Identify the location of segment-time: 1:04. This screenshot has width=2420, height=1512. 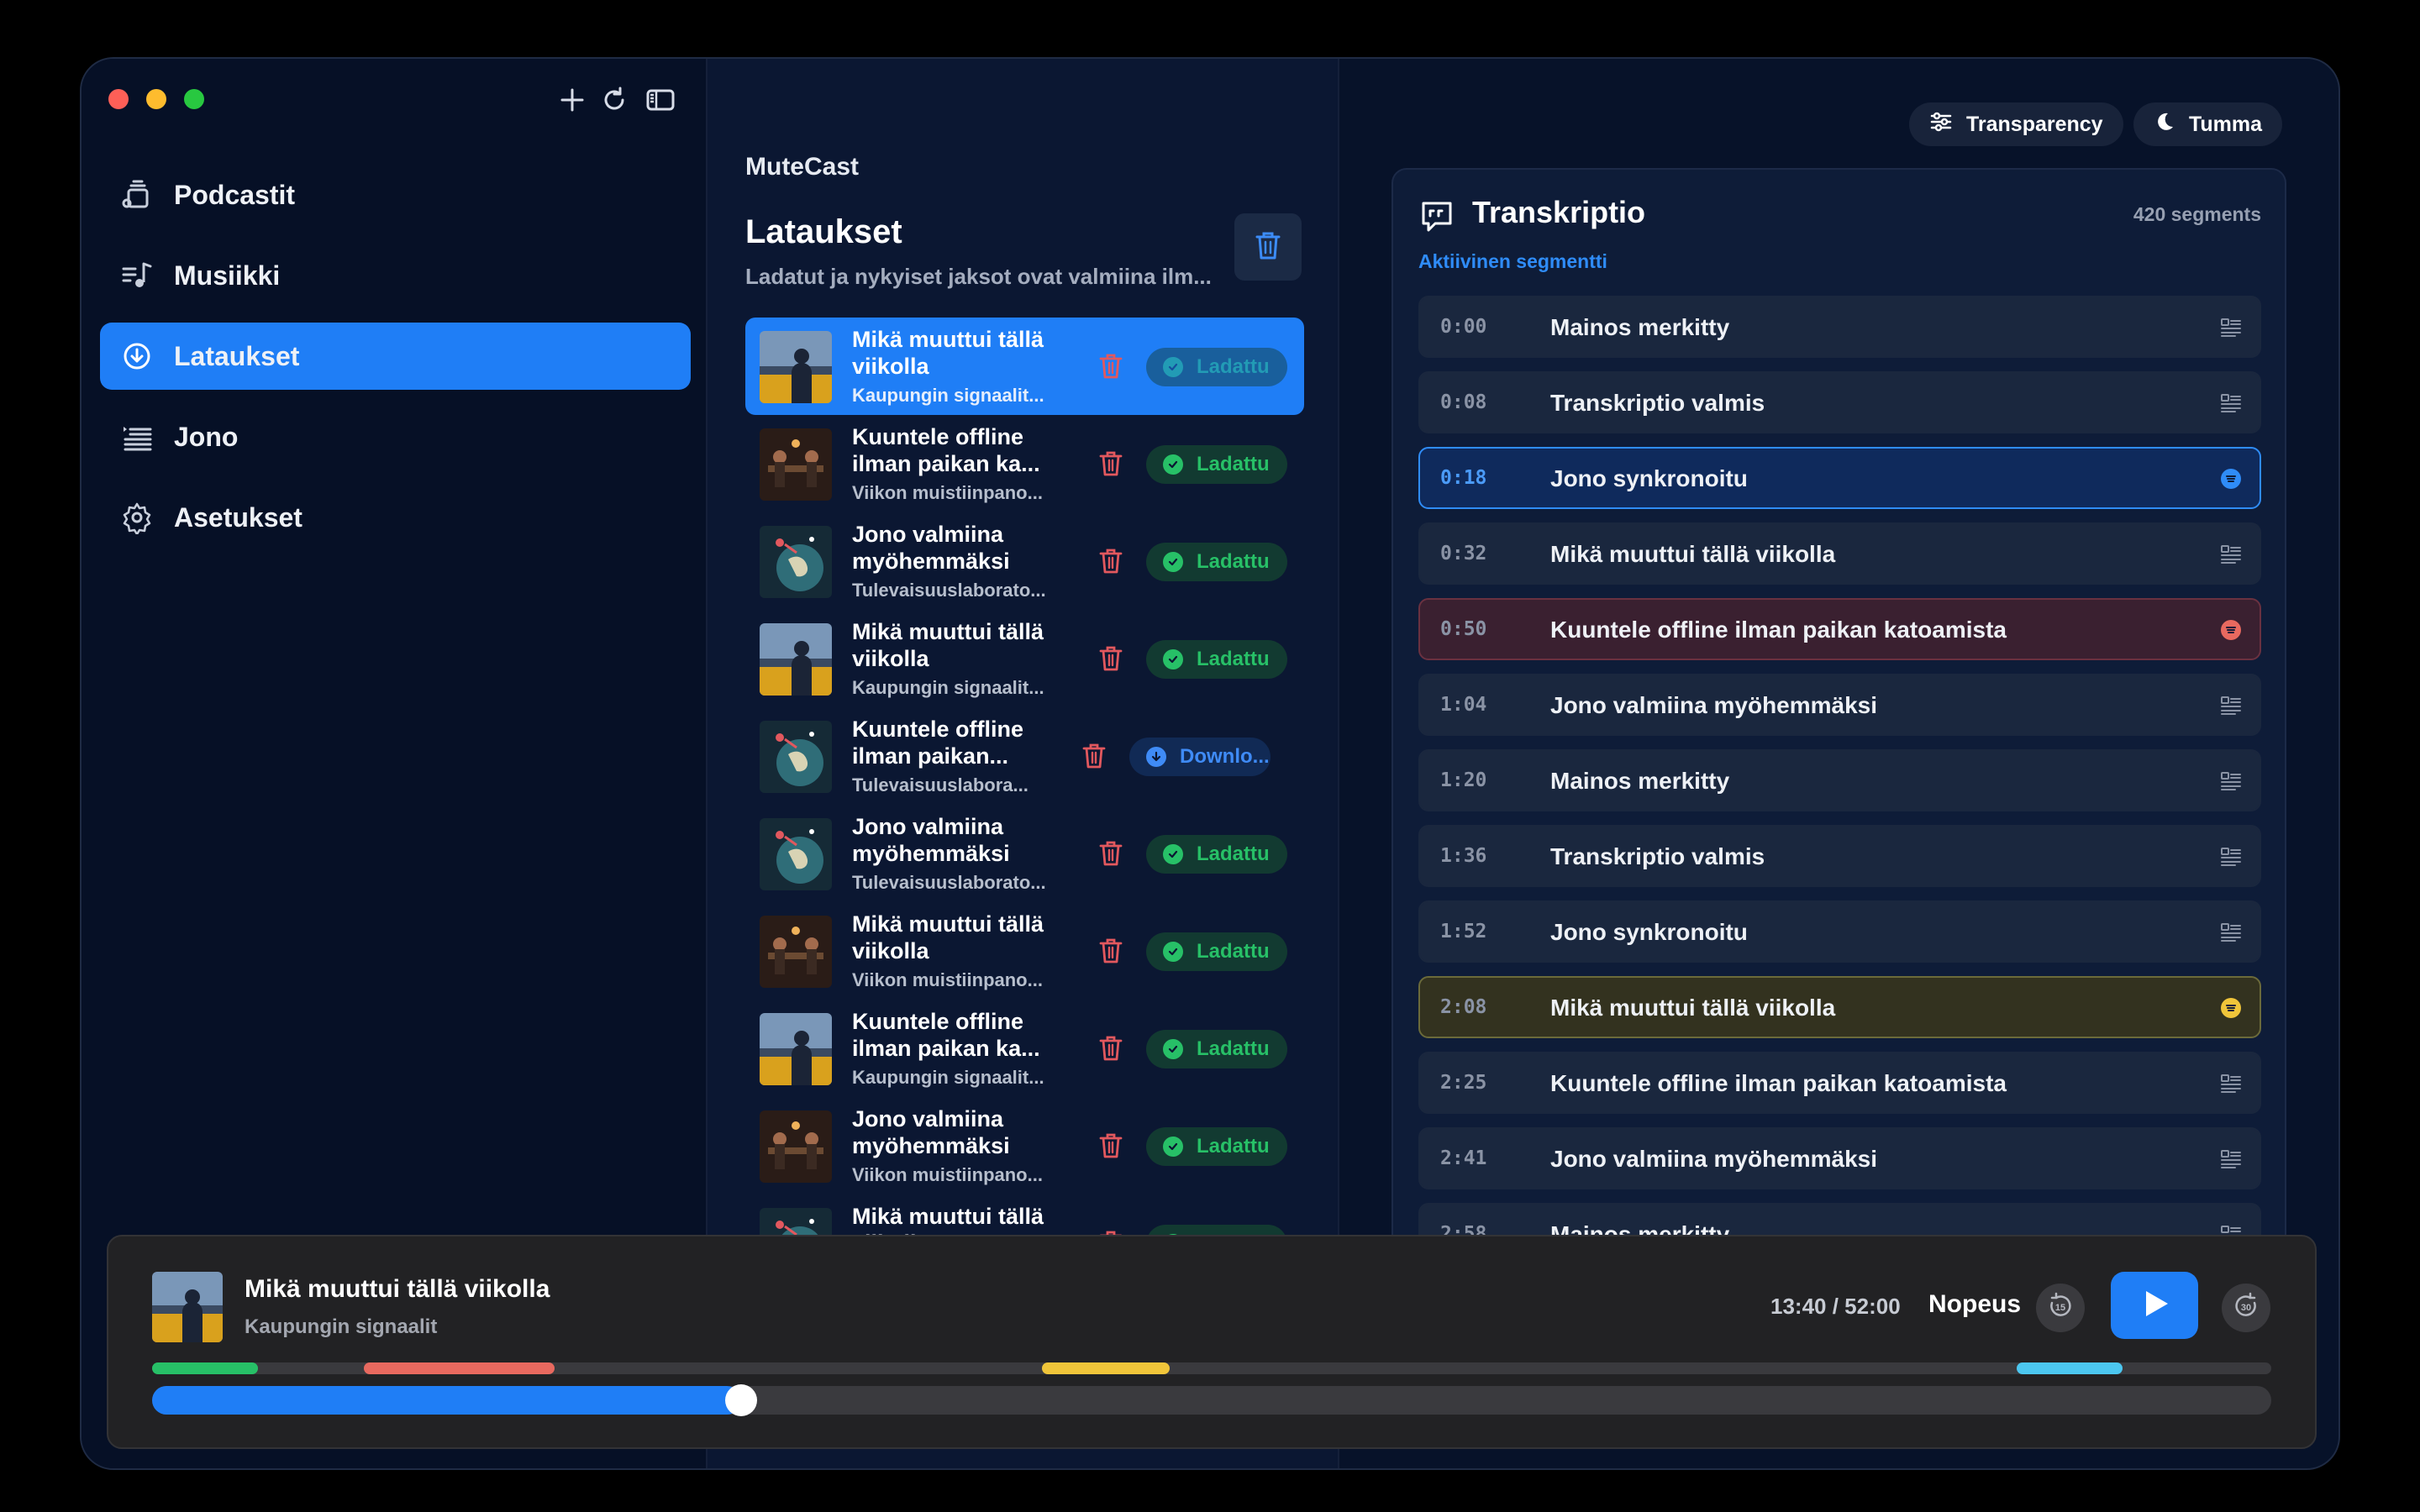
(1464, 705).